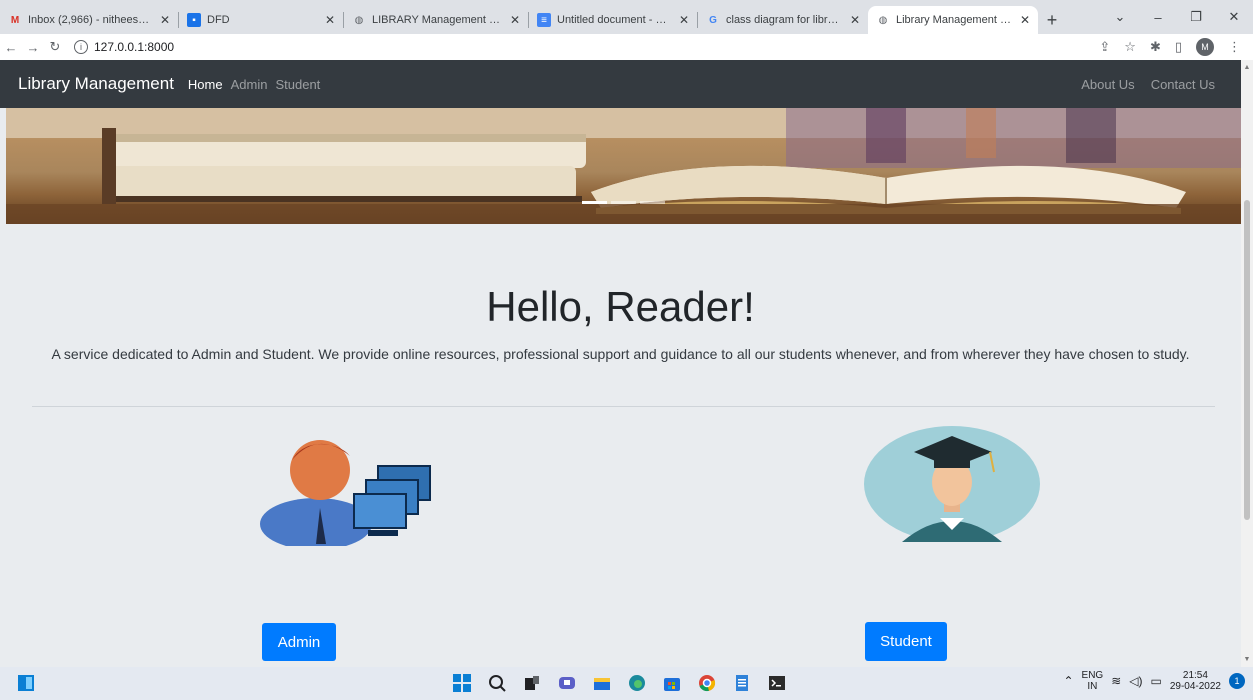 Image resolution: width=1253 pixels, height=700 pixels. I want to click on url-text: 127.0.0.1:8000, so click(134, 47).